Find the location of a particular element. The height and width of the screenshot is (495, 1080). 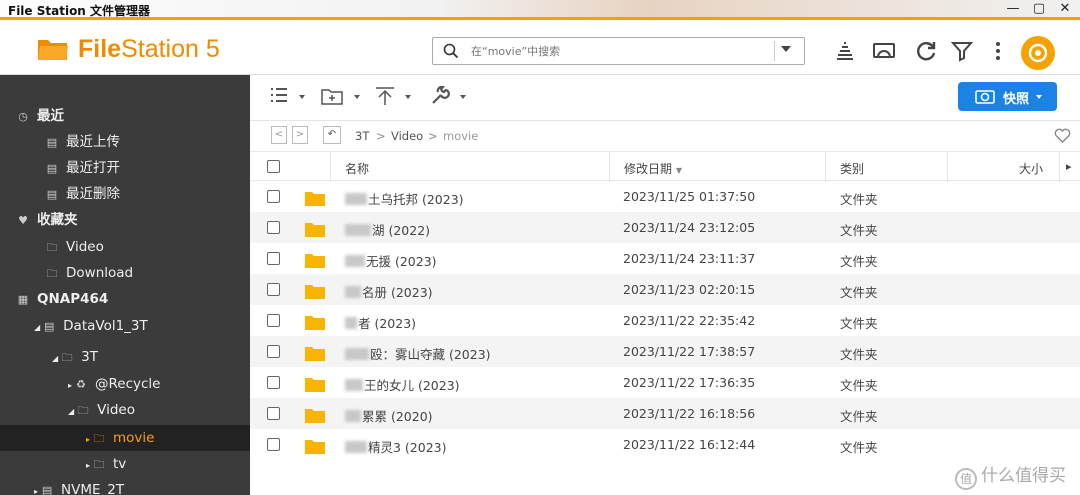

sidebar-item-recent-open: ▤ 最近打开 is located at coordinates (82, 168).